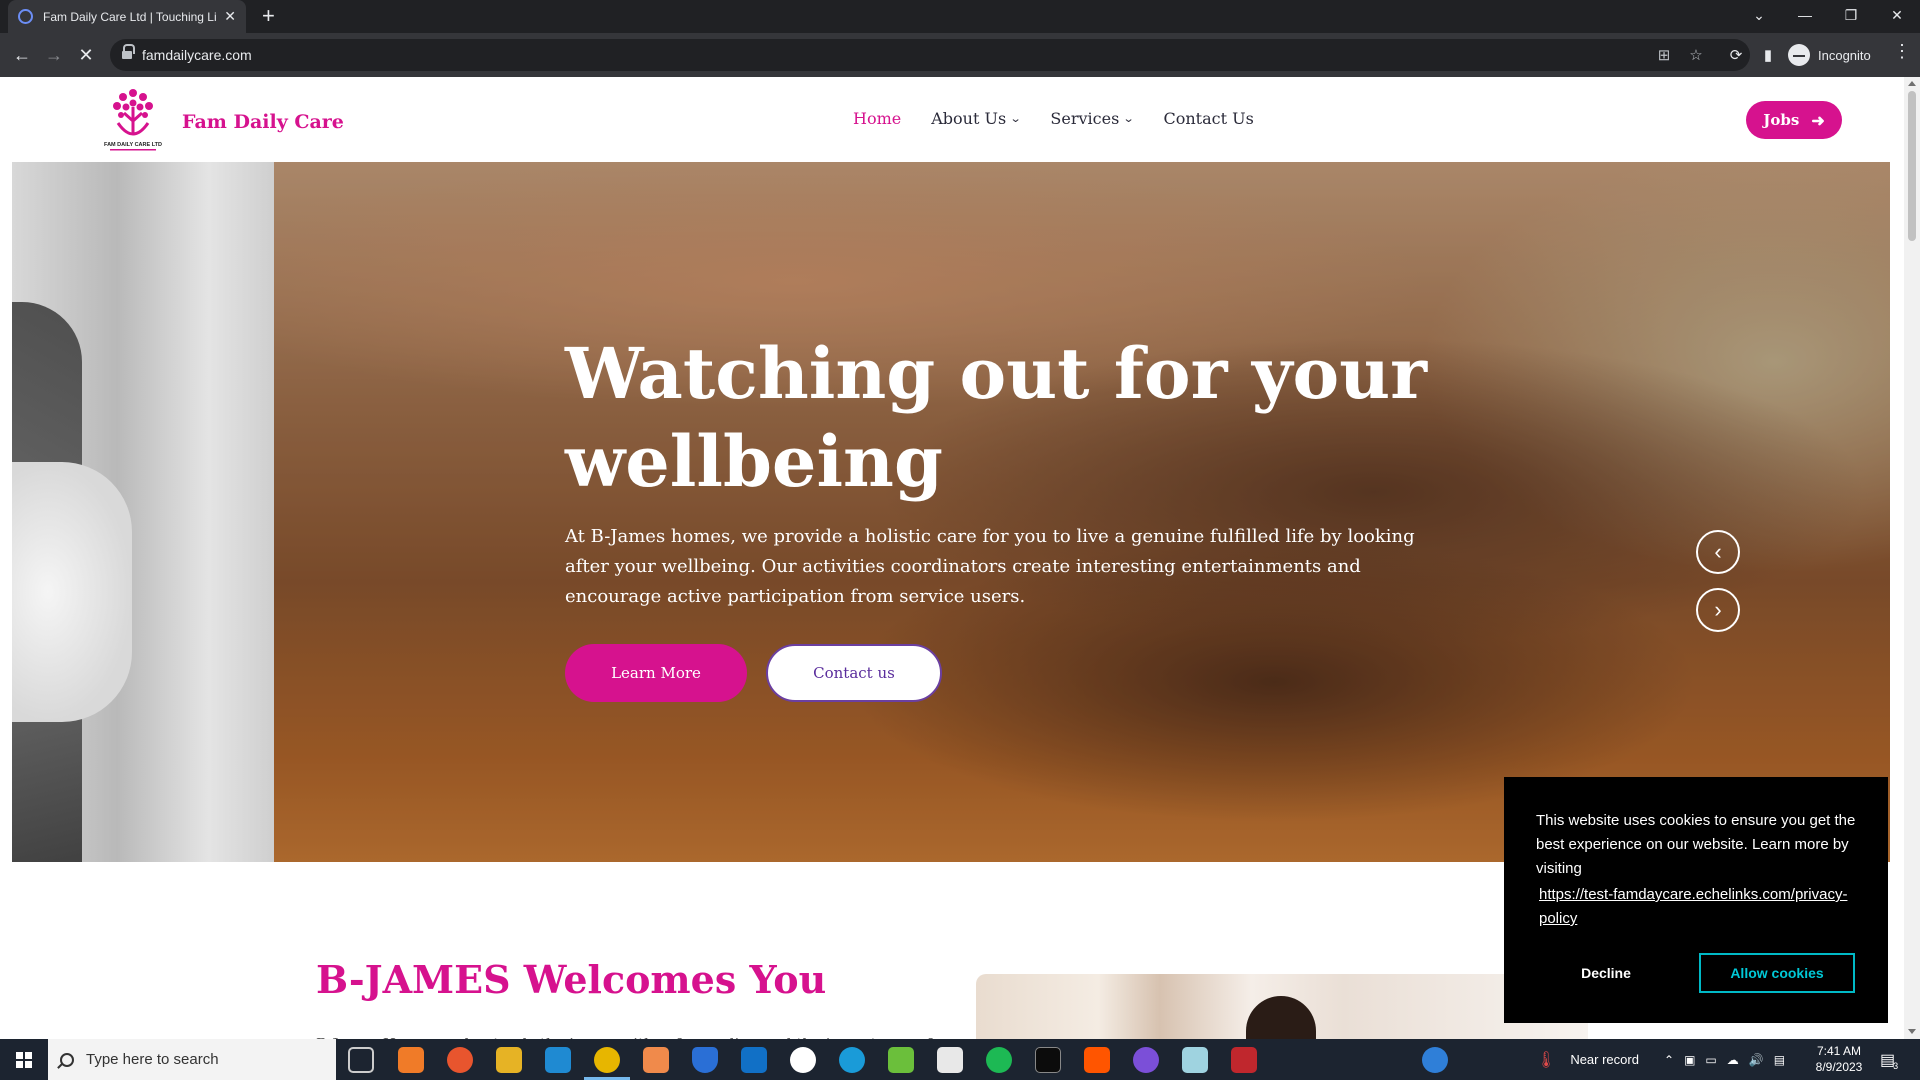 The image size is (1920, 1080). I want to click on terminal-icon, so click(1048, 1060).